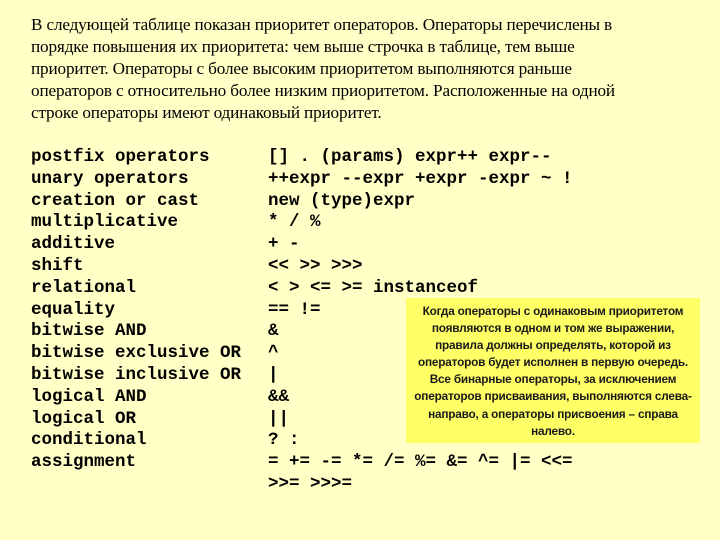  What do you see at coordinates (136, 353) in the screenshot?
I see `operator-category: bitwise exclusive OR` at bounding box center [136, 353].